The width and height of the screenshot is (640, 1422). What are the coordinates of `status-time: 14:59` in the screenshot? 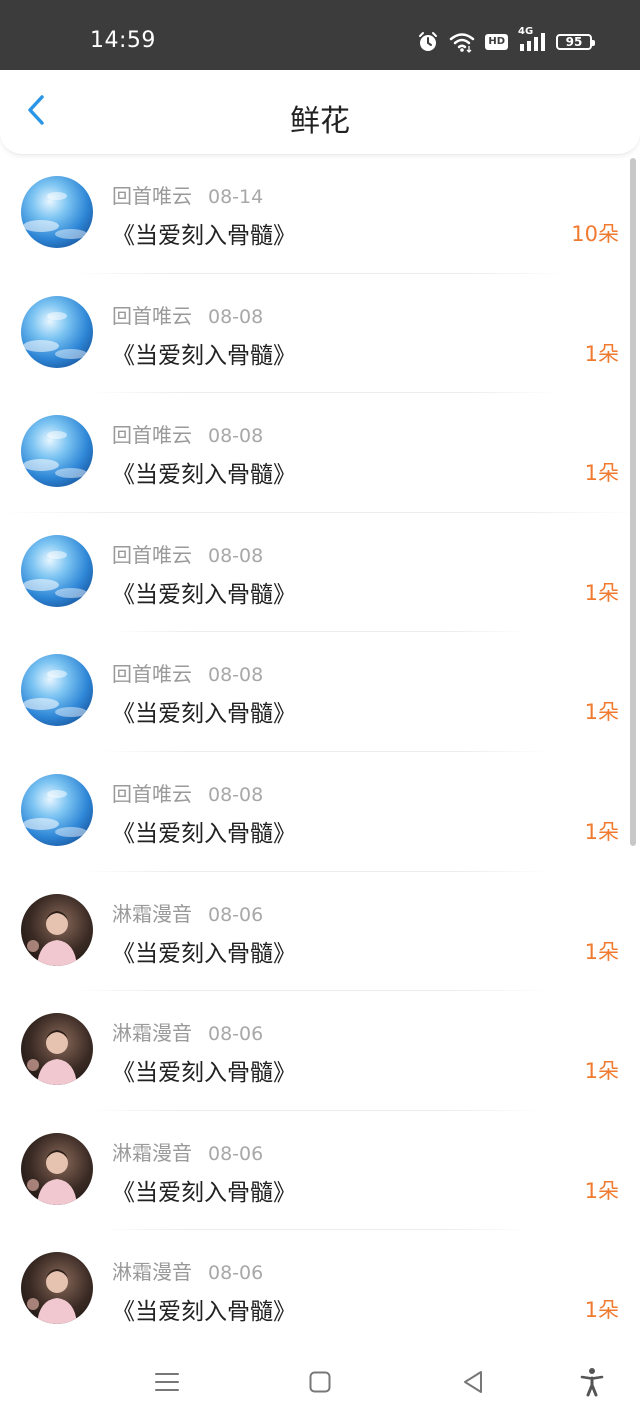 It's located at (123, 40).